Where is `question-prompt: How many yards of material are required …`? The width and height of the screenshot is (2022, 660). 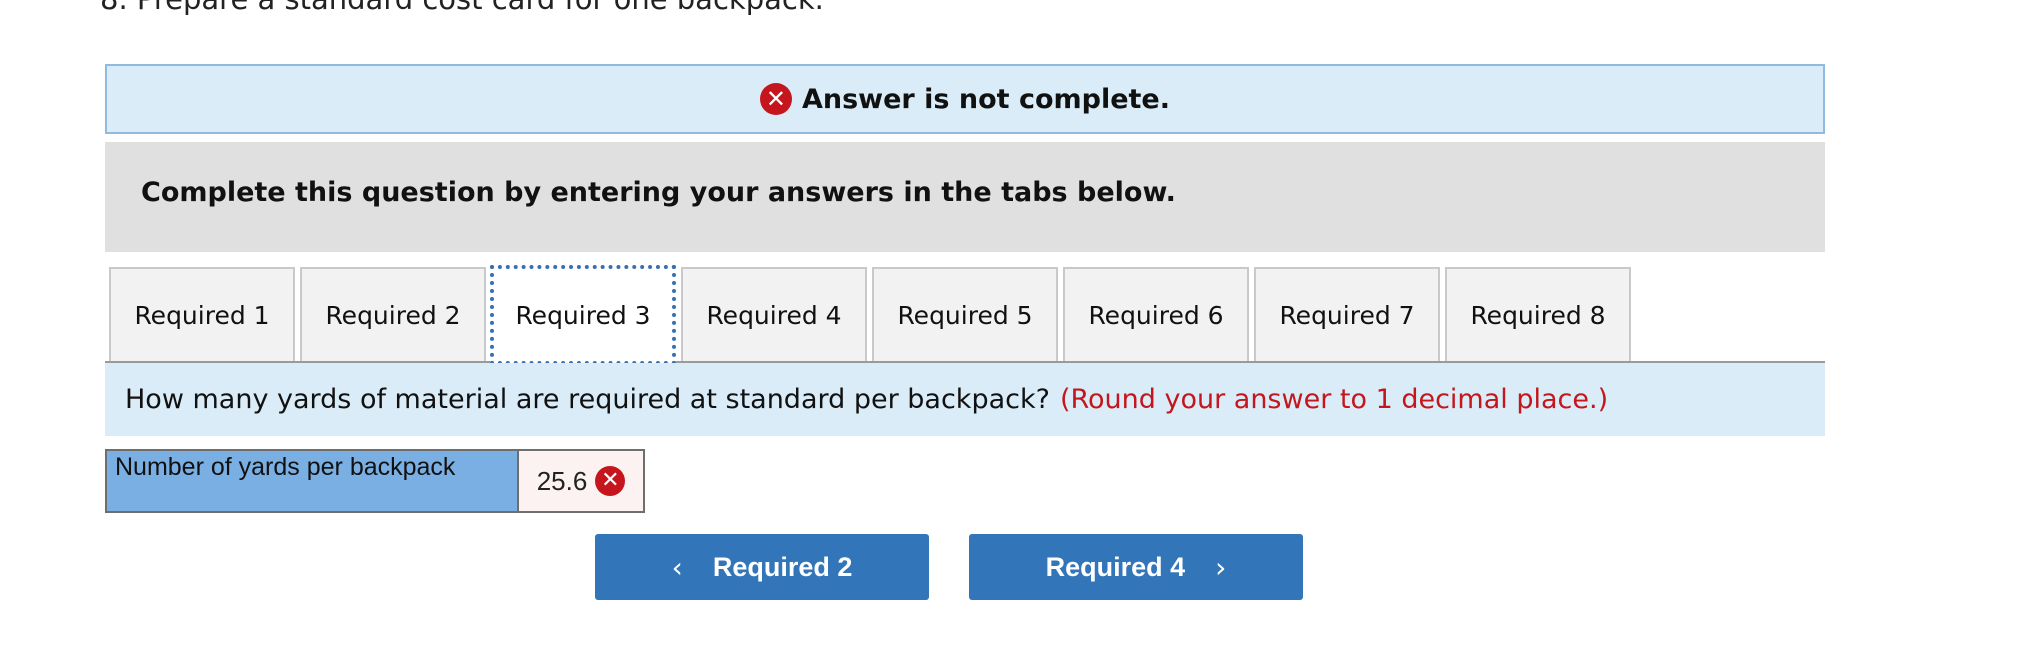 question-prompt: How many yards of material are required … is located at coordinates (965, 399).